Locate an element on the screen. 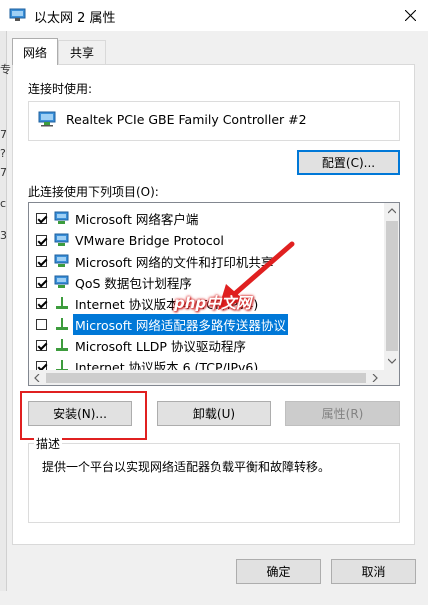 This screenshot has width=428, height=605. description-group is located at coordinates (214, 483).